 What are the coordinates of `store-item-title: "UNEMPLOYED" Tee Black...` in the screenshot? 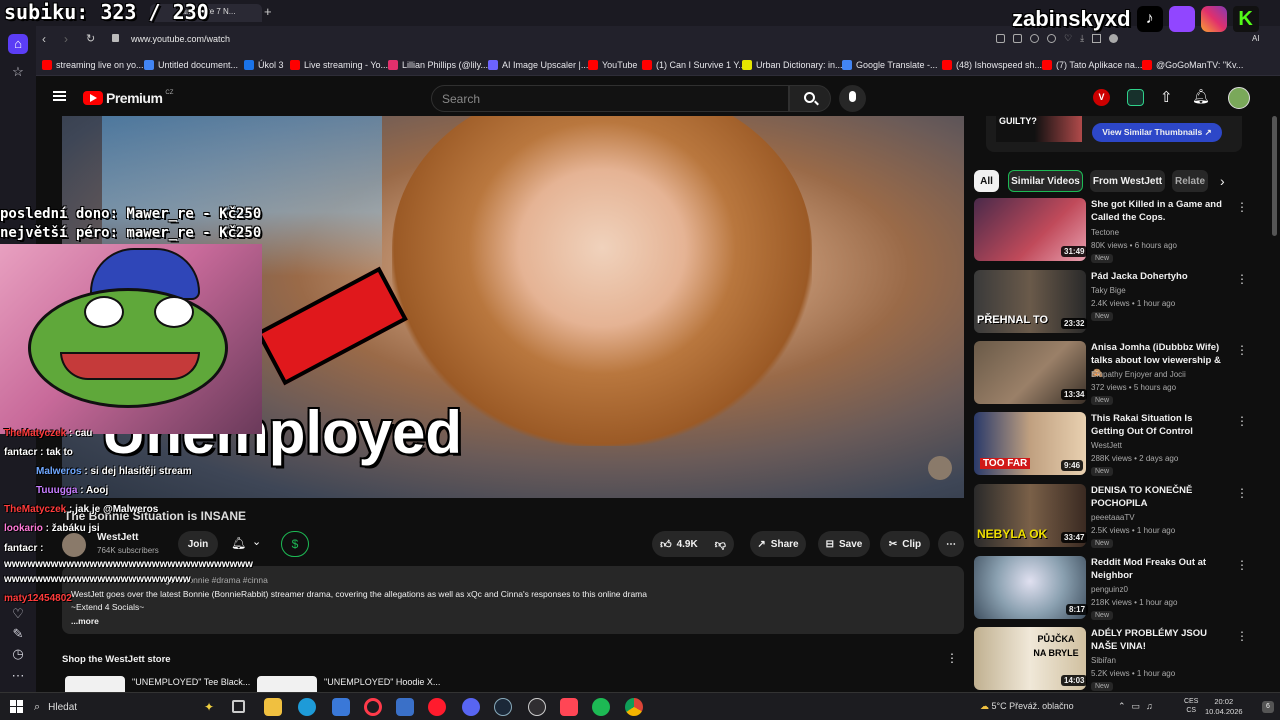 It's located at (191, 682).